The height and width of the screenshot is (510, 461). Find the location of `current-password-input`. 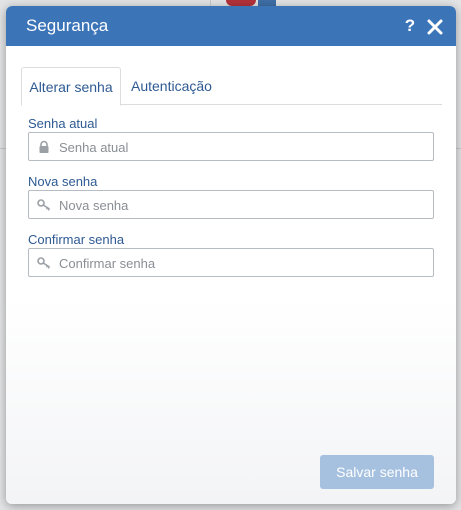

current-password-input is located at coordinates (244, 147).